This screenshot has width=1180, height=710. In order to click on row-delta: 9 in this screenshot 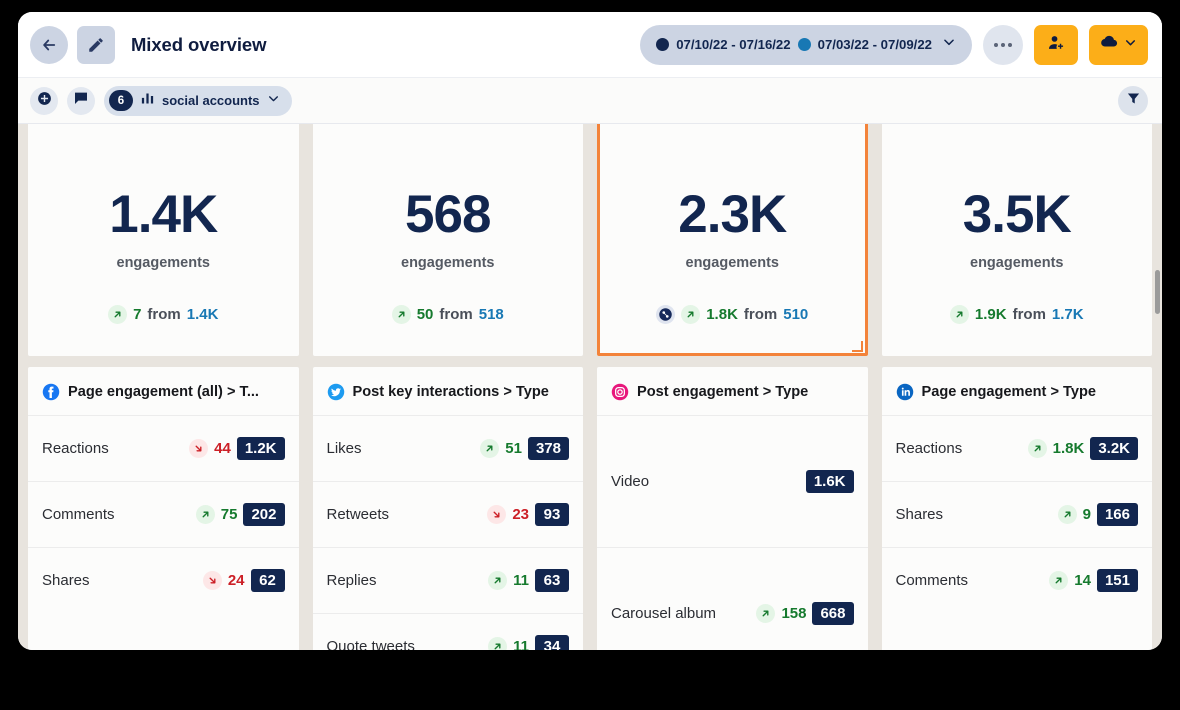, I will do `click(1086, 514)`.